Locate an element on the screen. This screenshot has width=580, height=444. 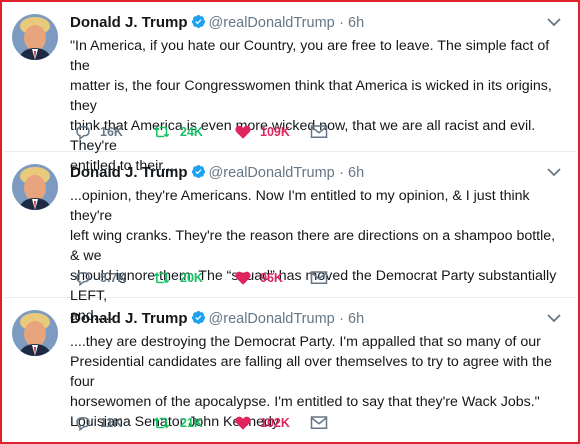
like-count: 109K is located at coordinates (275, 132).